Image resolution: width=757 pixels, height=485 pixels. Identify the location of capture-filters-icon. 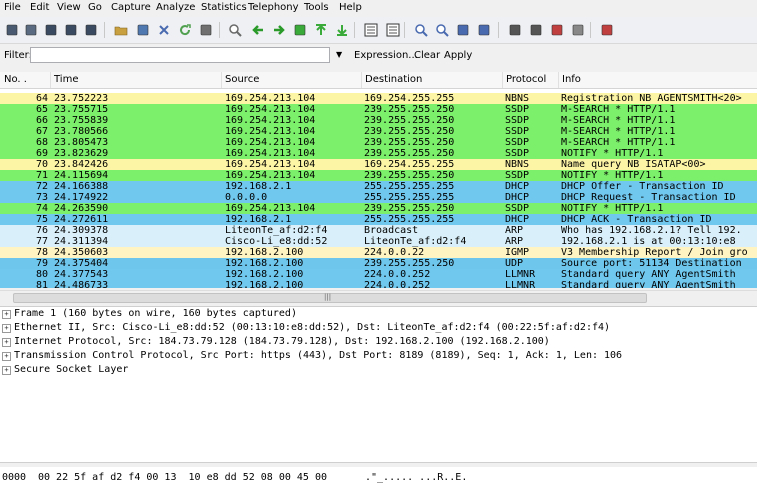
(514, 29).